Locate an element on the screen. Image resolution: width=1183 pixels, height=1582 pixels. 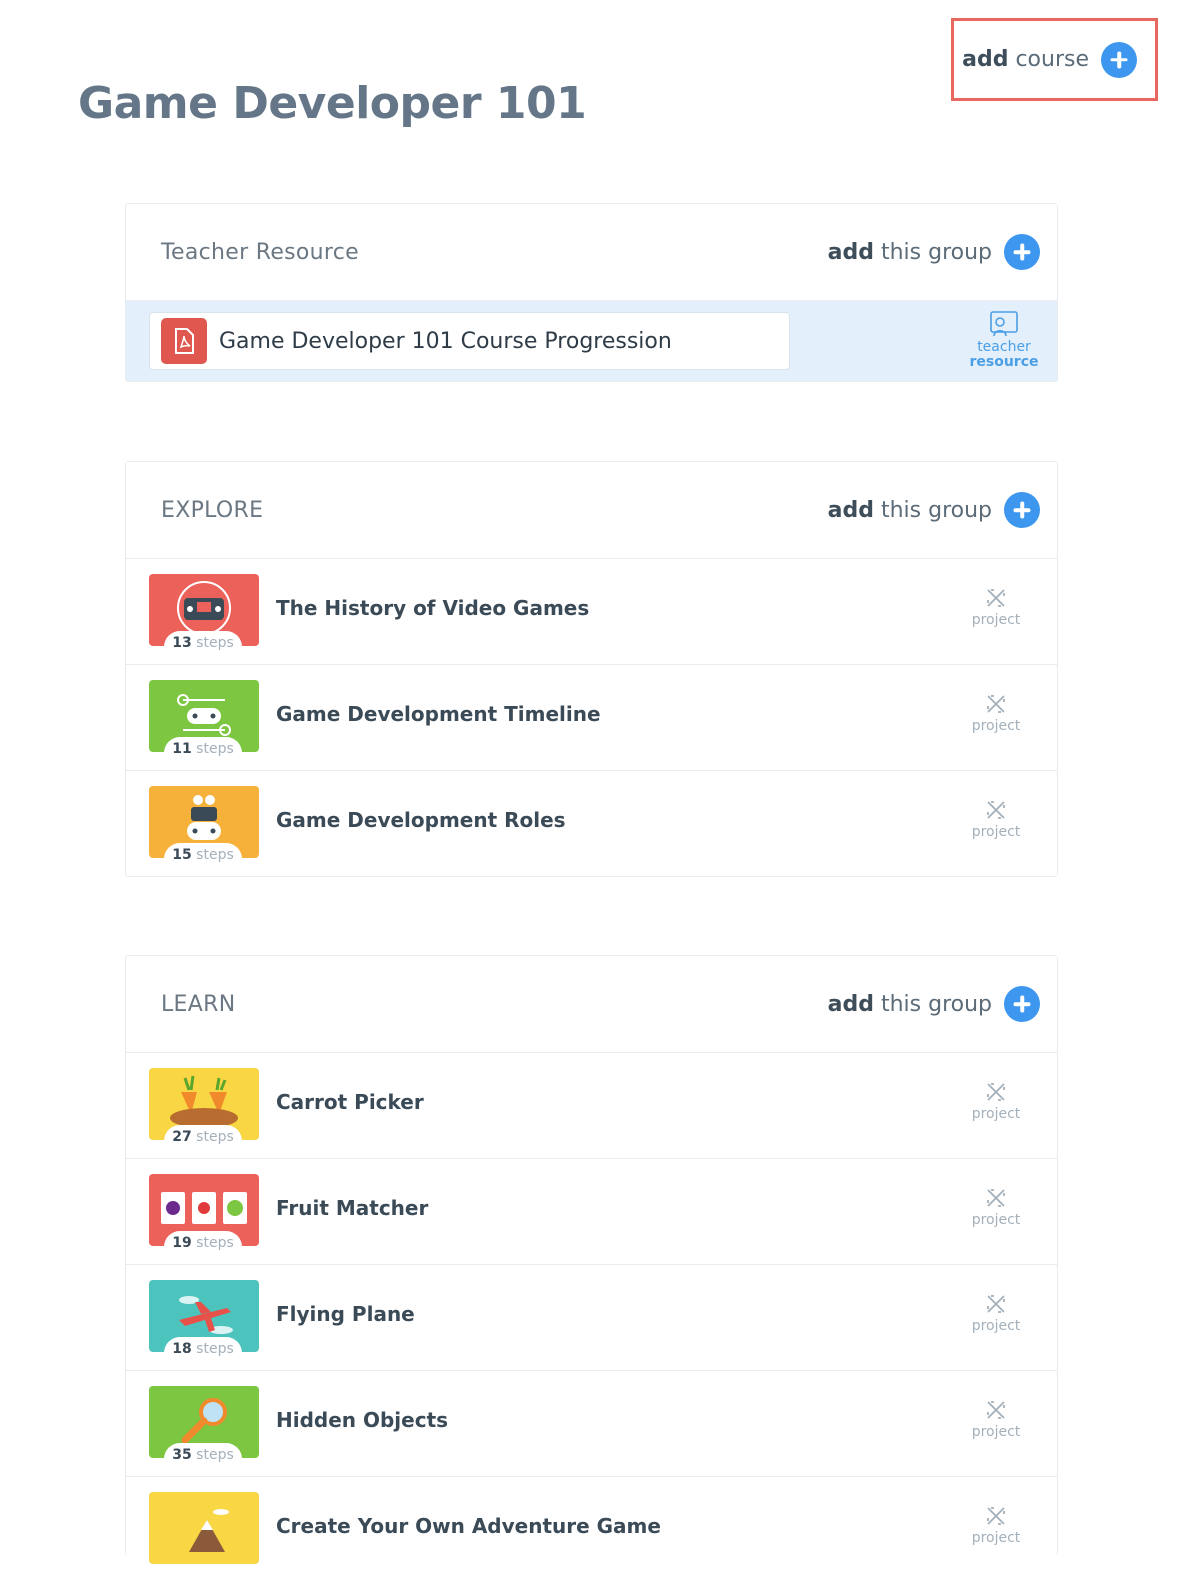
group-title: Teacher Resource is located at coordinates (260, 252).